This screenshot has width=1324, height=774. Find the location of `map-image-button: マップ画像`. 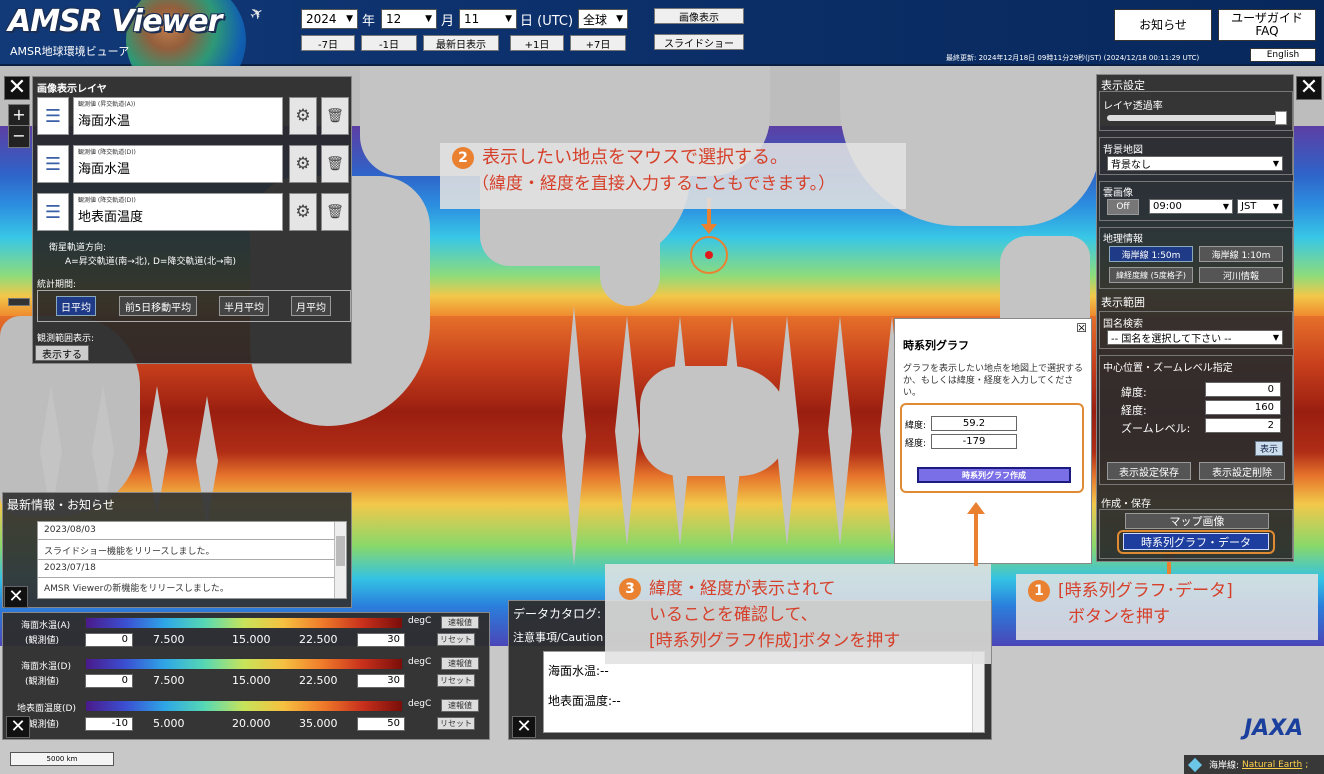

map-image-button: マップ画像 is located at coordinates (1197, 521).